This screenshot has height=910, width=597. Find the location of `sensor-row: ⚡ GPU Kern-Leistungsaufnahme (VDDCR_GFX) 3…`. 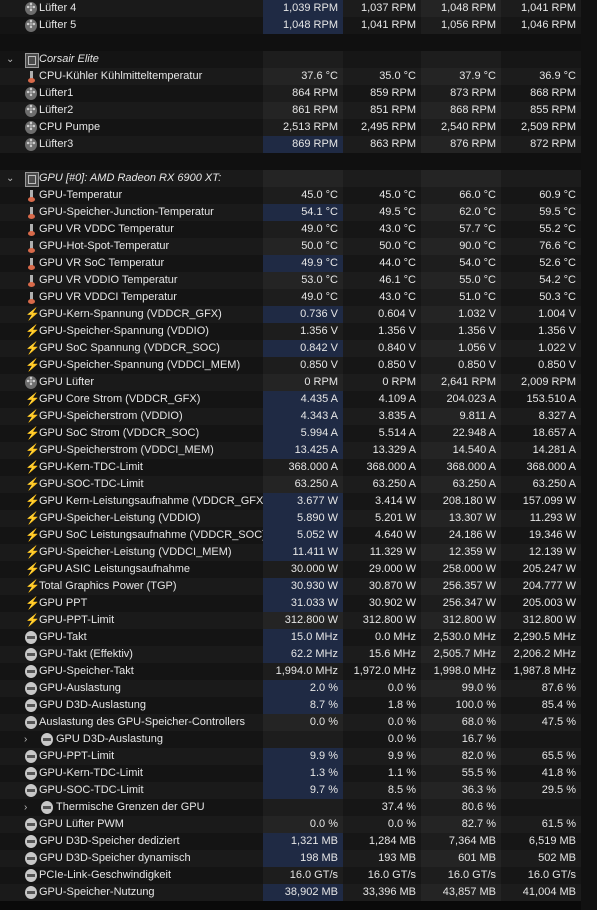

sensor-row: ⚡ GPU Kern-Leistungsaufnahme (VDDCR_GFX) 3… is located at coordinates (298, 501).